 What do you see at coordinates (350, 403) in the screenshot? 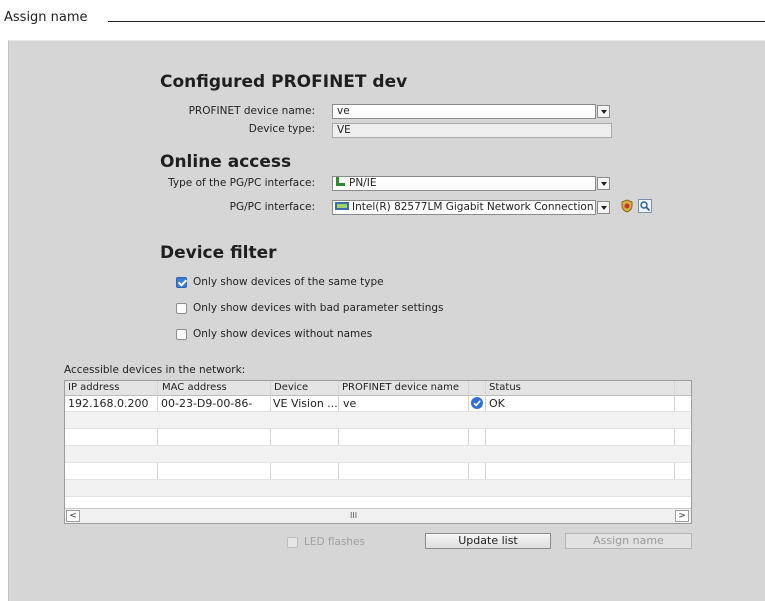
I see `cell-profinet-name: ve` at bounding box center [350, 403].